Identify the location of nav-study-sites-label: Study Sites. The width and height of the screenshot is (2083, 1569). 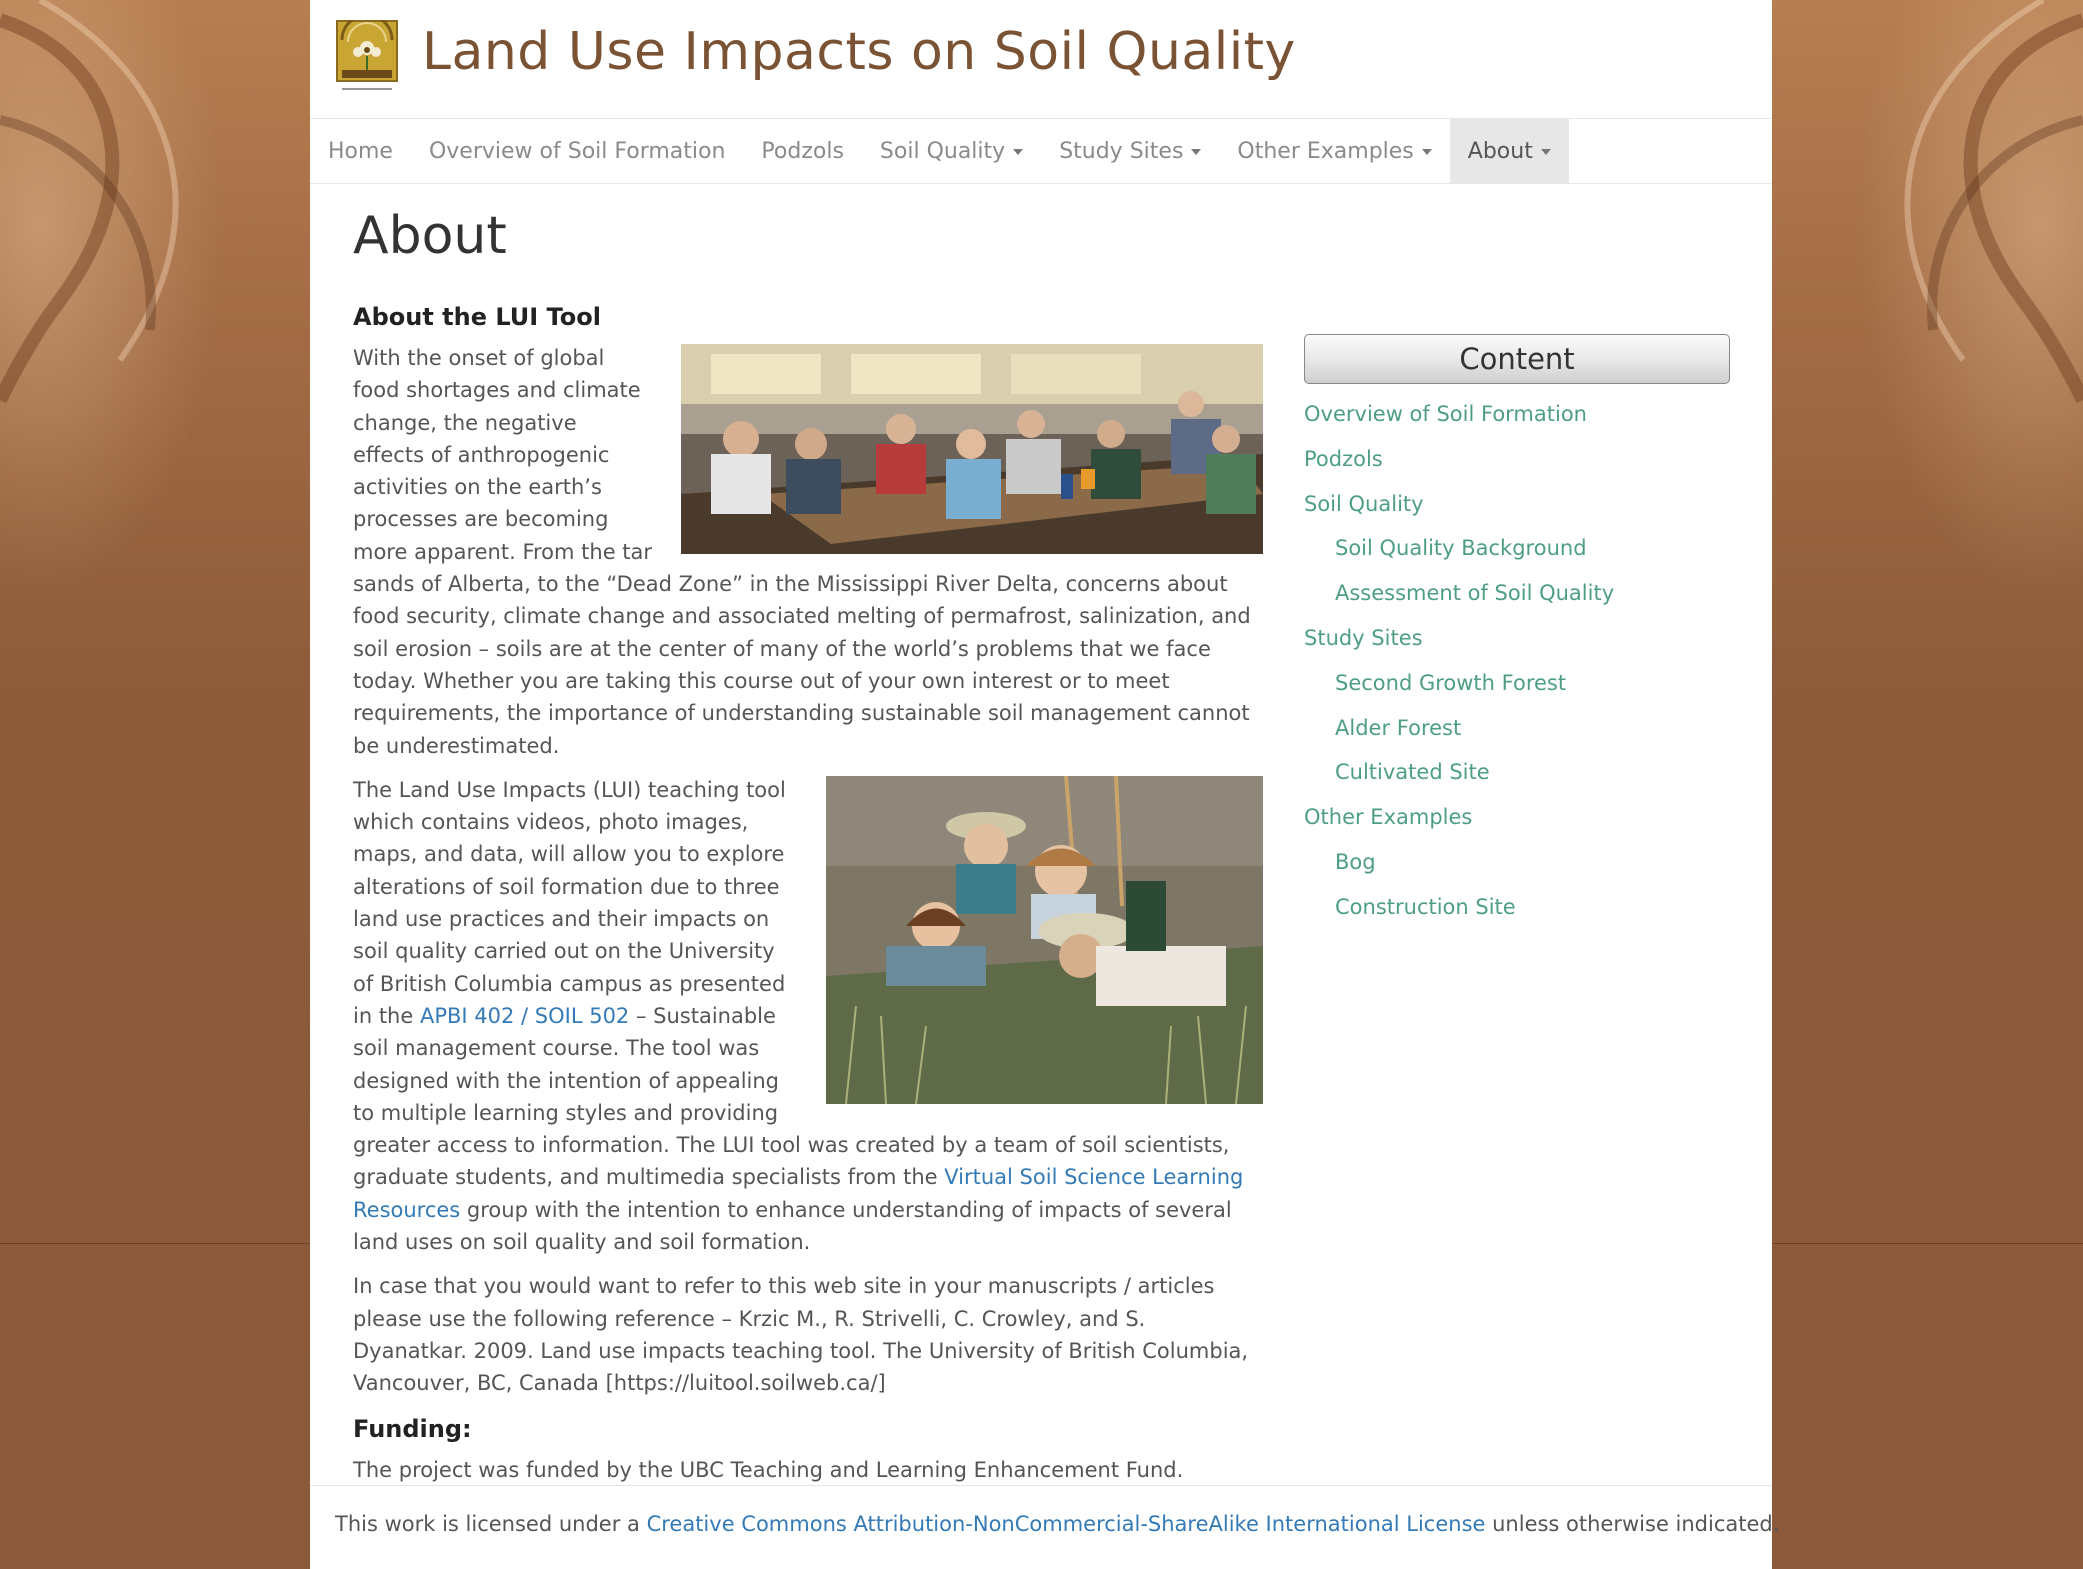
(1121, 151).